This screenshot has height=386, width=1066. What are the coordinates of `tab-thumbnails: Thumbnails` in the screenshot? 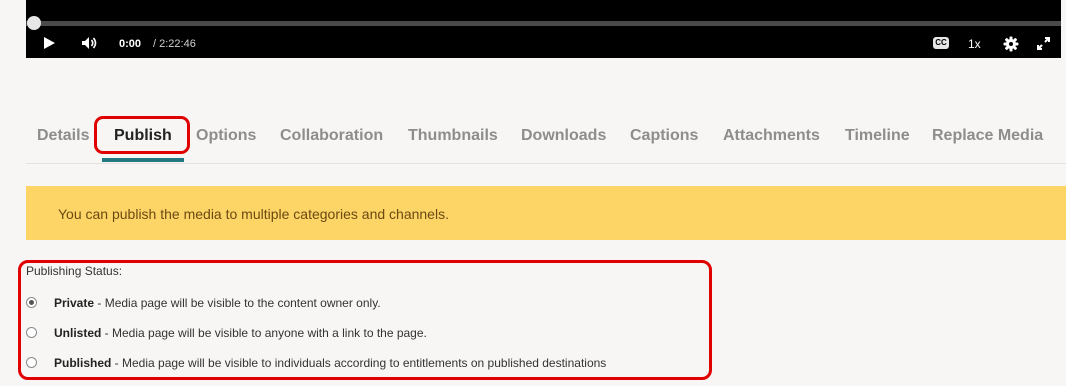 It's located at (453, 136).